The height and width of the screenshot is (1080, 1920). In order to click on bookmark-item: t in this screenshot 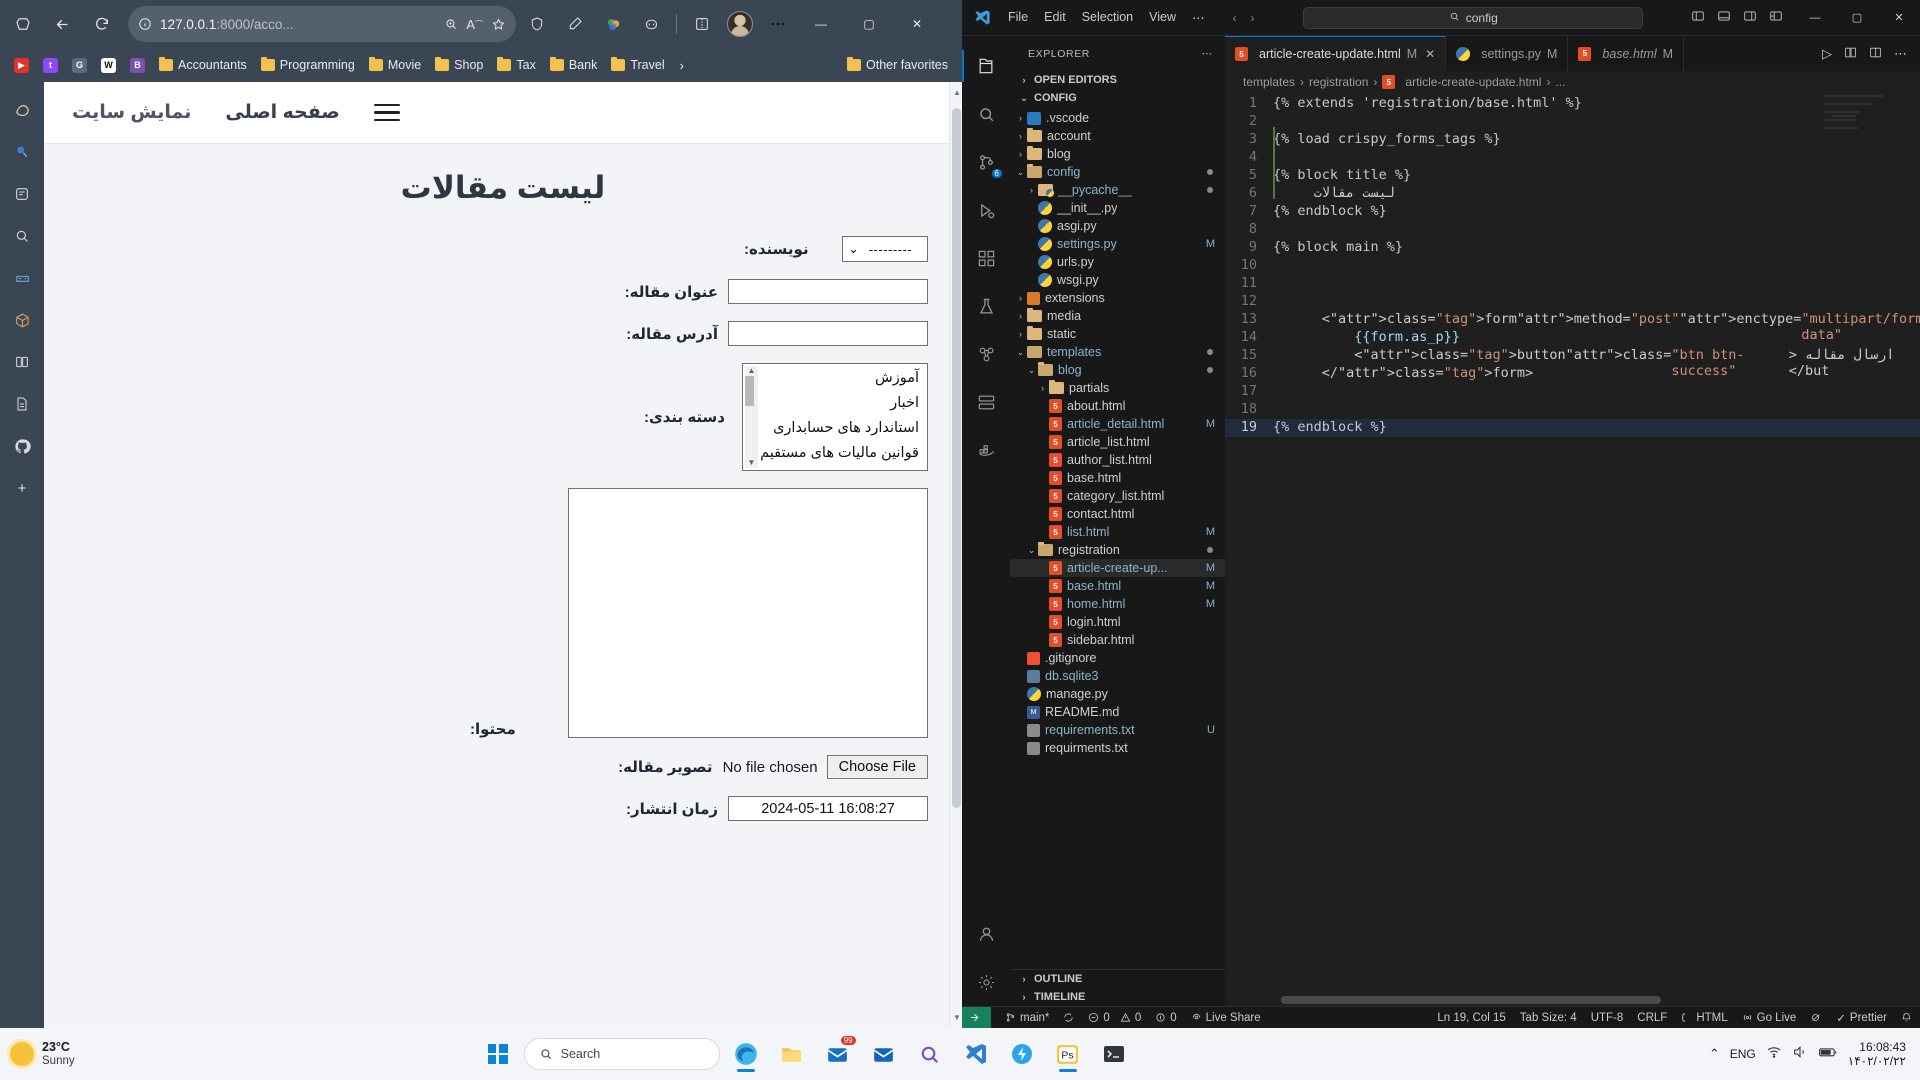, I will do `click(50, 65)`.